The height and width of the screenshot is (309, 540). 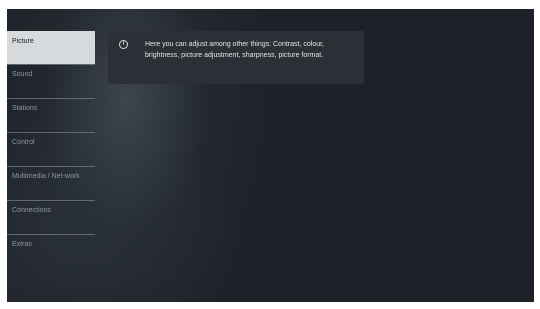 What do you see at coordinates (22, 244) in the screenshot?
I see `menu-item-label: Extras` at bounding box center [22, 244].